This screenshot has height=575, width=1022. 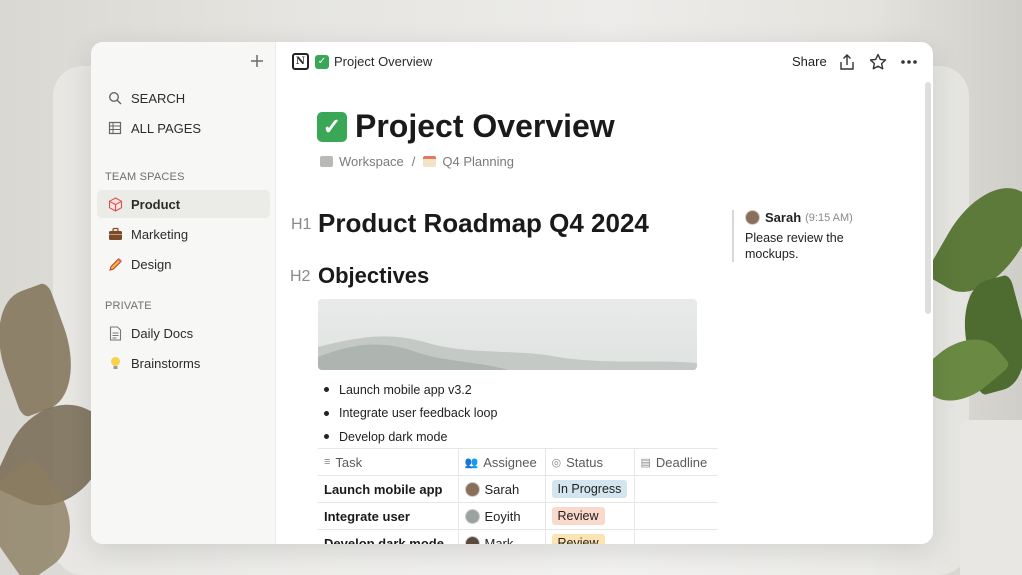 What do you see at coordinates (507, 334) in the screenshot?
I see `banner-image` at bounding box center [507, 334].